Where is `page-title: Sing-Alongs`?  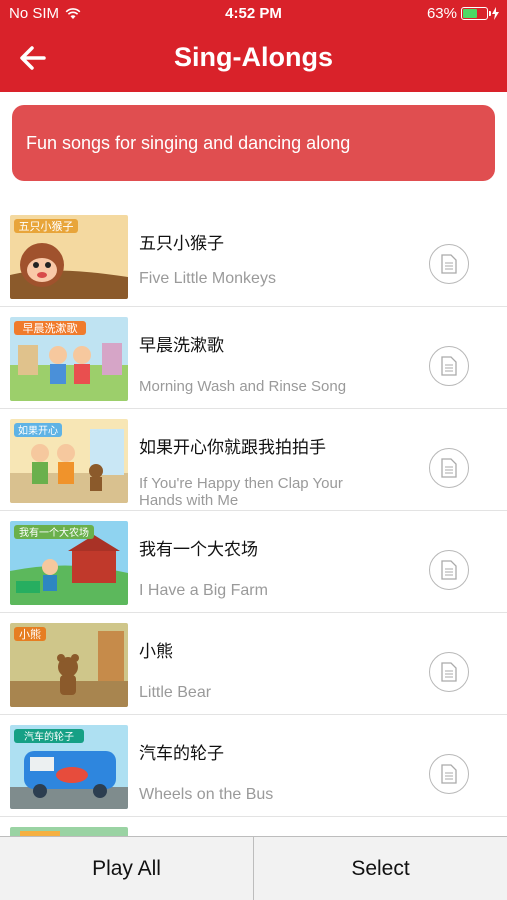 page-title: Sing-Alongs is located at coordinates (253, 57).